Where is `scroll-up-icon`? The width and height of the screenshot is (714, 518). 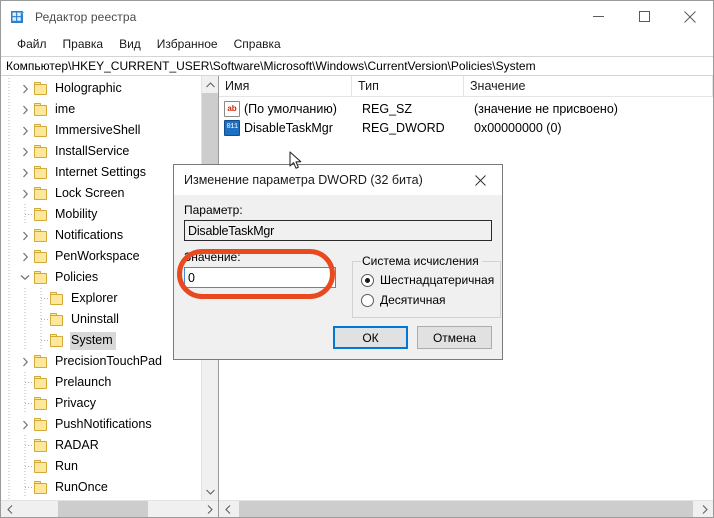 scroll-up-icon is located at coordinates (210, 84).